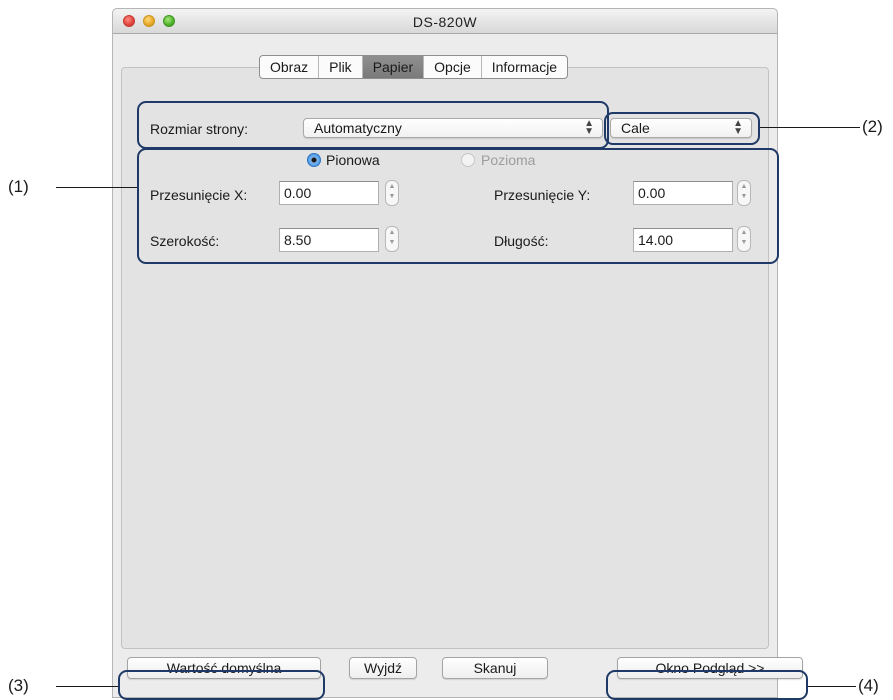 The width and height of the screenshot is (893, 700). Describe the element at coordinates (468, 160) in the screenshot. I see `landscape-radio` at that location.